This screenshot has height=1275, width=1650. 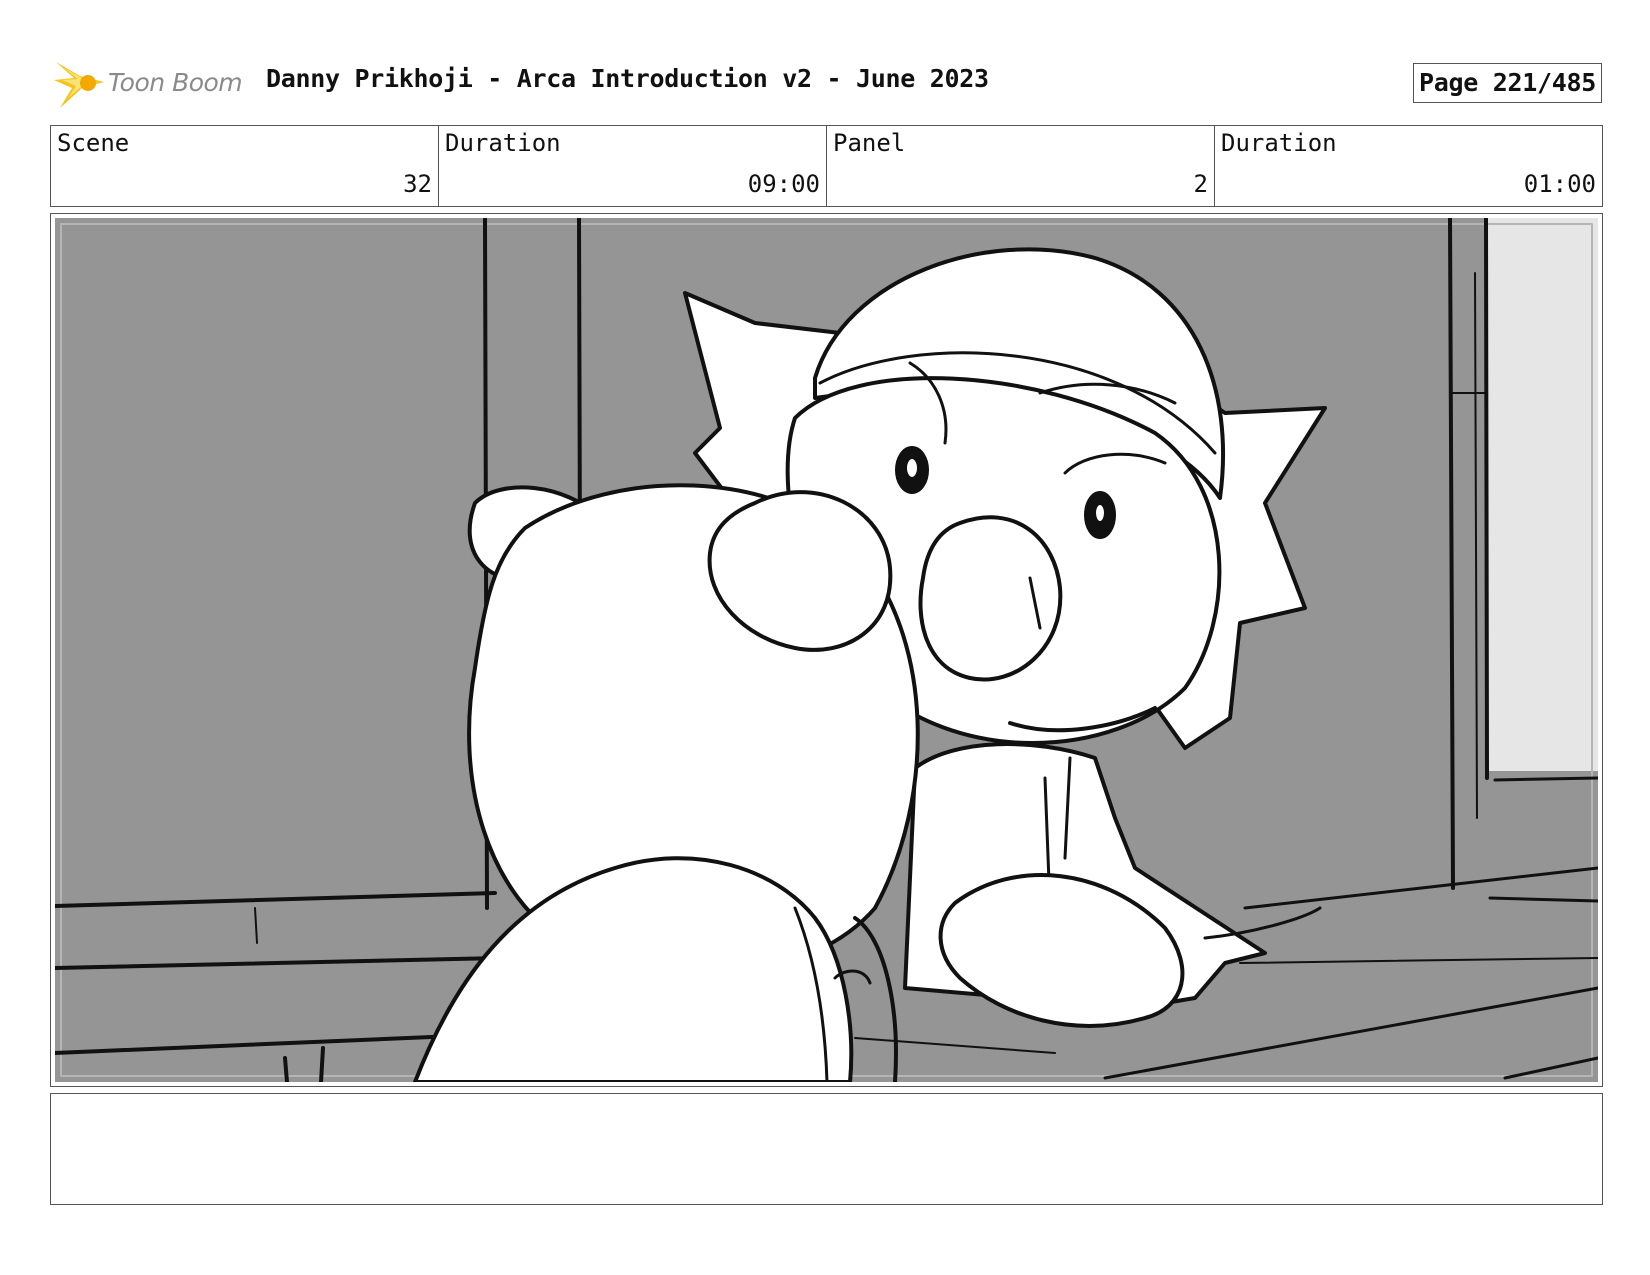 What do you see at coordinates (869, 143) in the screenshot?
I see `panel-label: Panel` at bounding box center [869, 143].